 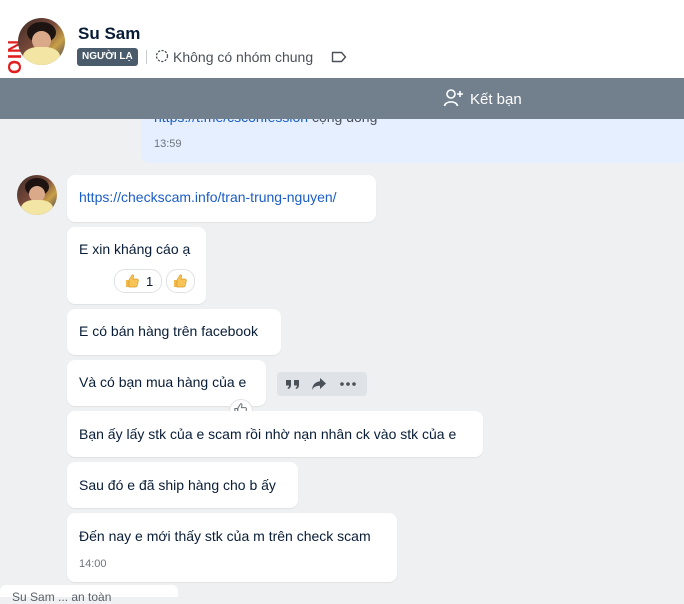 I want to click on more-dots-icon, so click(x=348, y=384).